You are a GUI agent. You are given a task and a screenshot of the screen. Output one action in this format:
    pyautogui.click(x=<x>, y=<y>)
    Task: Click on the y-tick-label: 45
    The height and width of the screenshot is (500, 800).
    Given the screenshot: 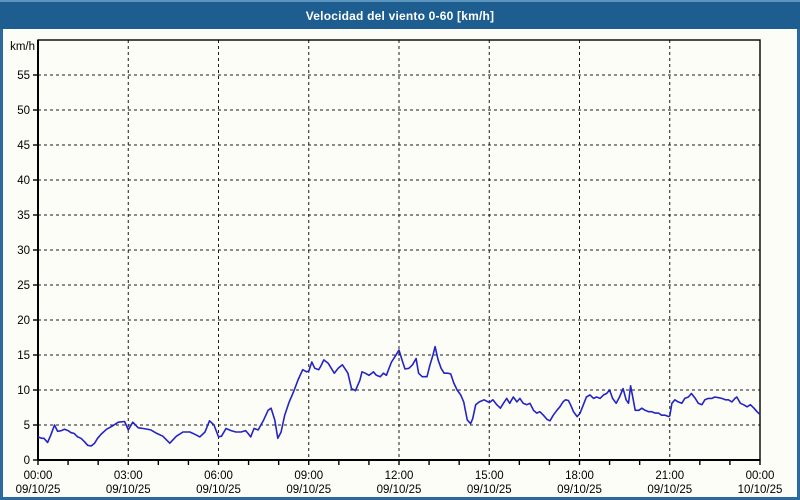 What is the action you would take?
    pyautogui.click(x=23, y=146)
    